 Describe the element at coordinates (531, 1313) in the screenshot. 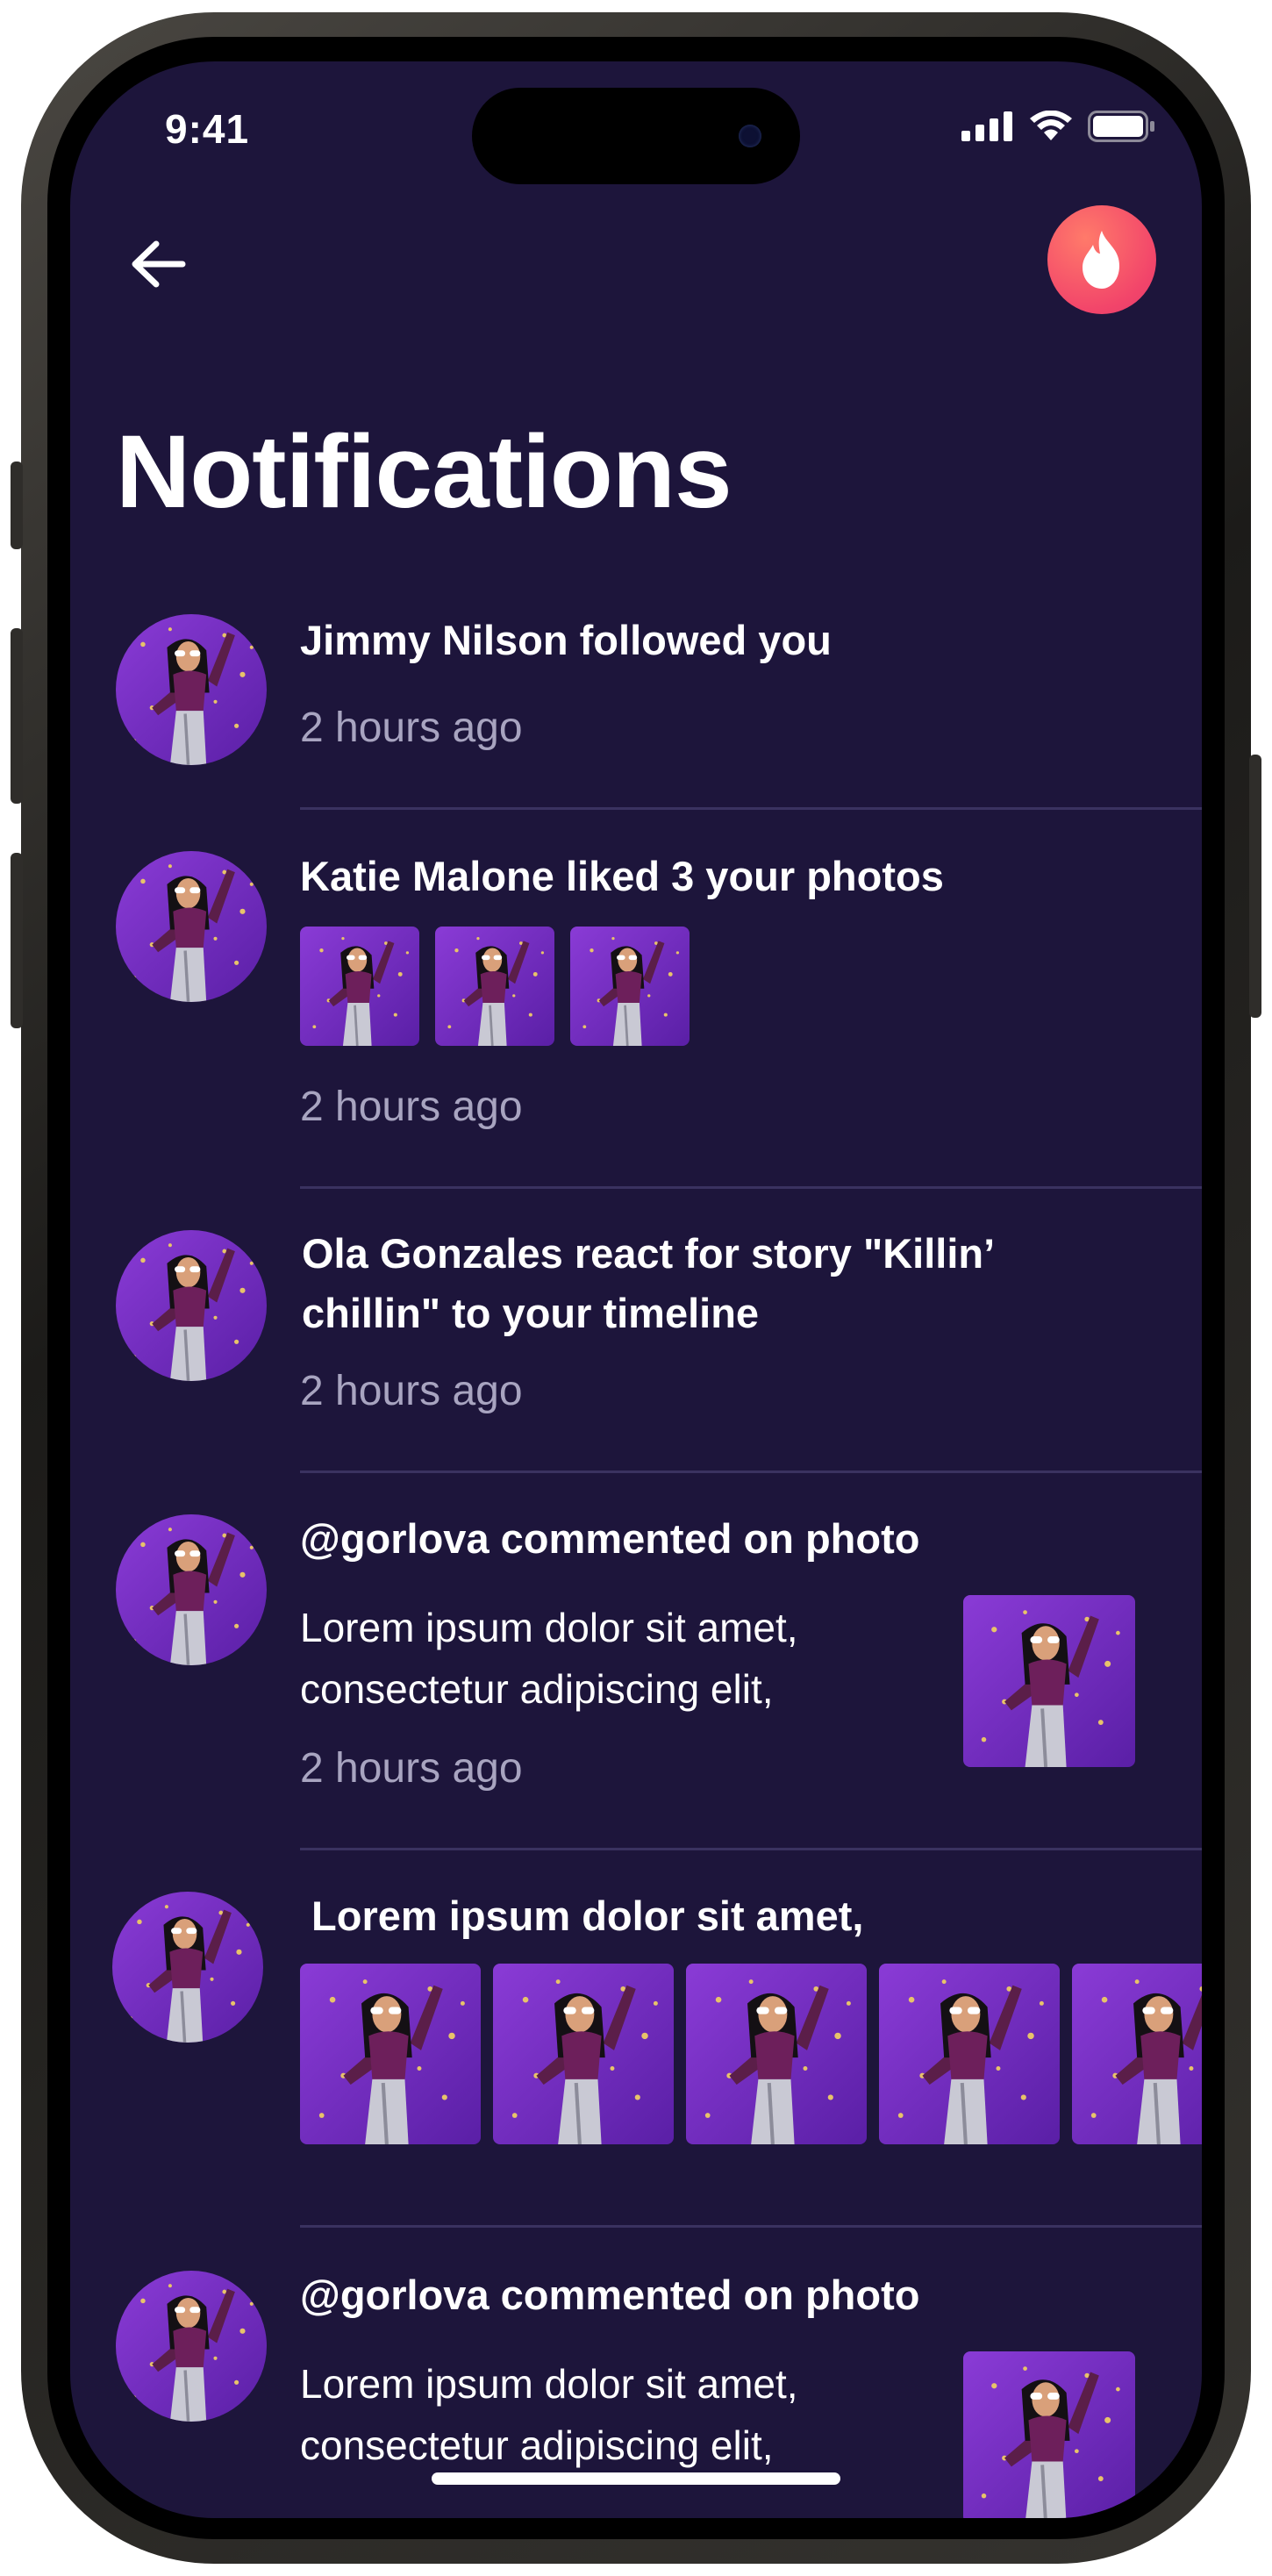

I see `notification-title-line-2: chillin" to your timeline` at that location.